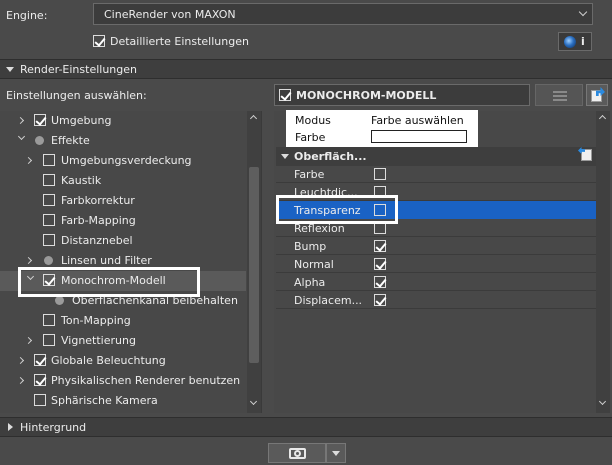 This screenshot has height=465, width=612. I want to click on tree-item-physikalischer-renderer: Physikalischen Renderer benutzen, so click(145, 380).